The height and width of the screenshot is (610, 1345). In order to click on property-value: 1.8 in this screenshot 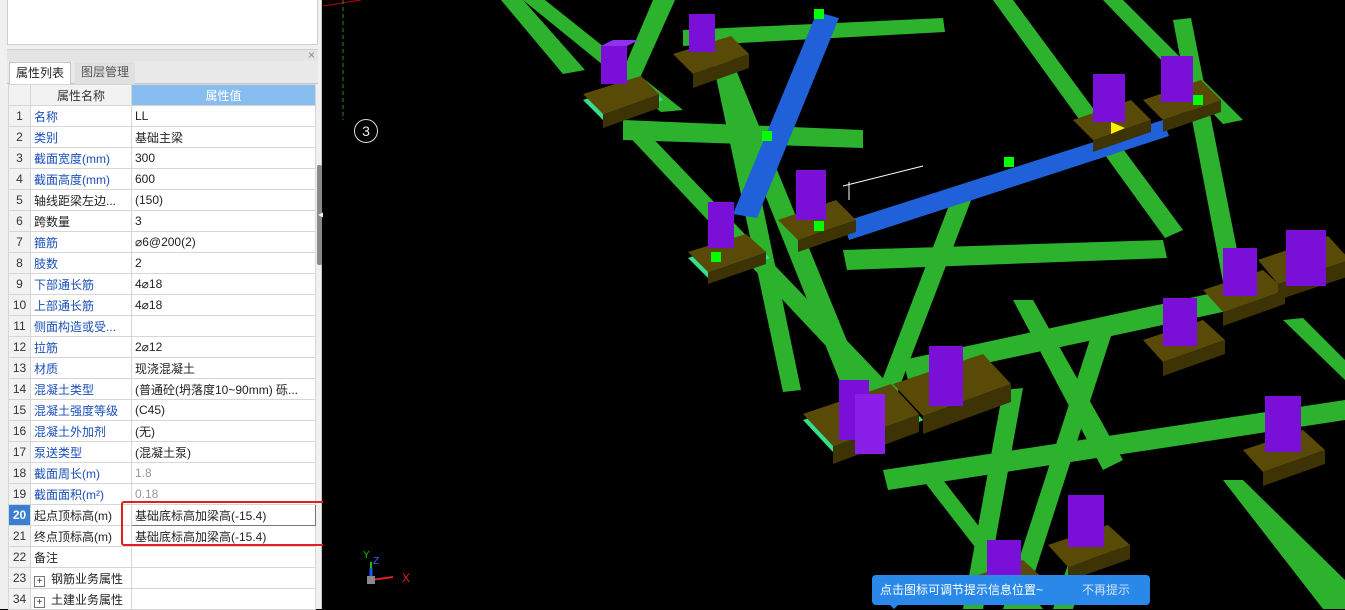, I will do `click(223, 473)`.